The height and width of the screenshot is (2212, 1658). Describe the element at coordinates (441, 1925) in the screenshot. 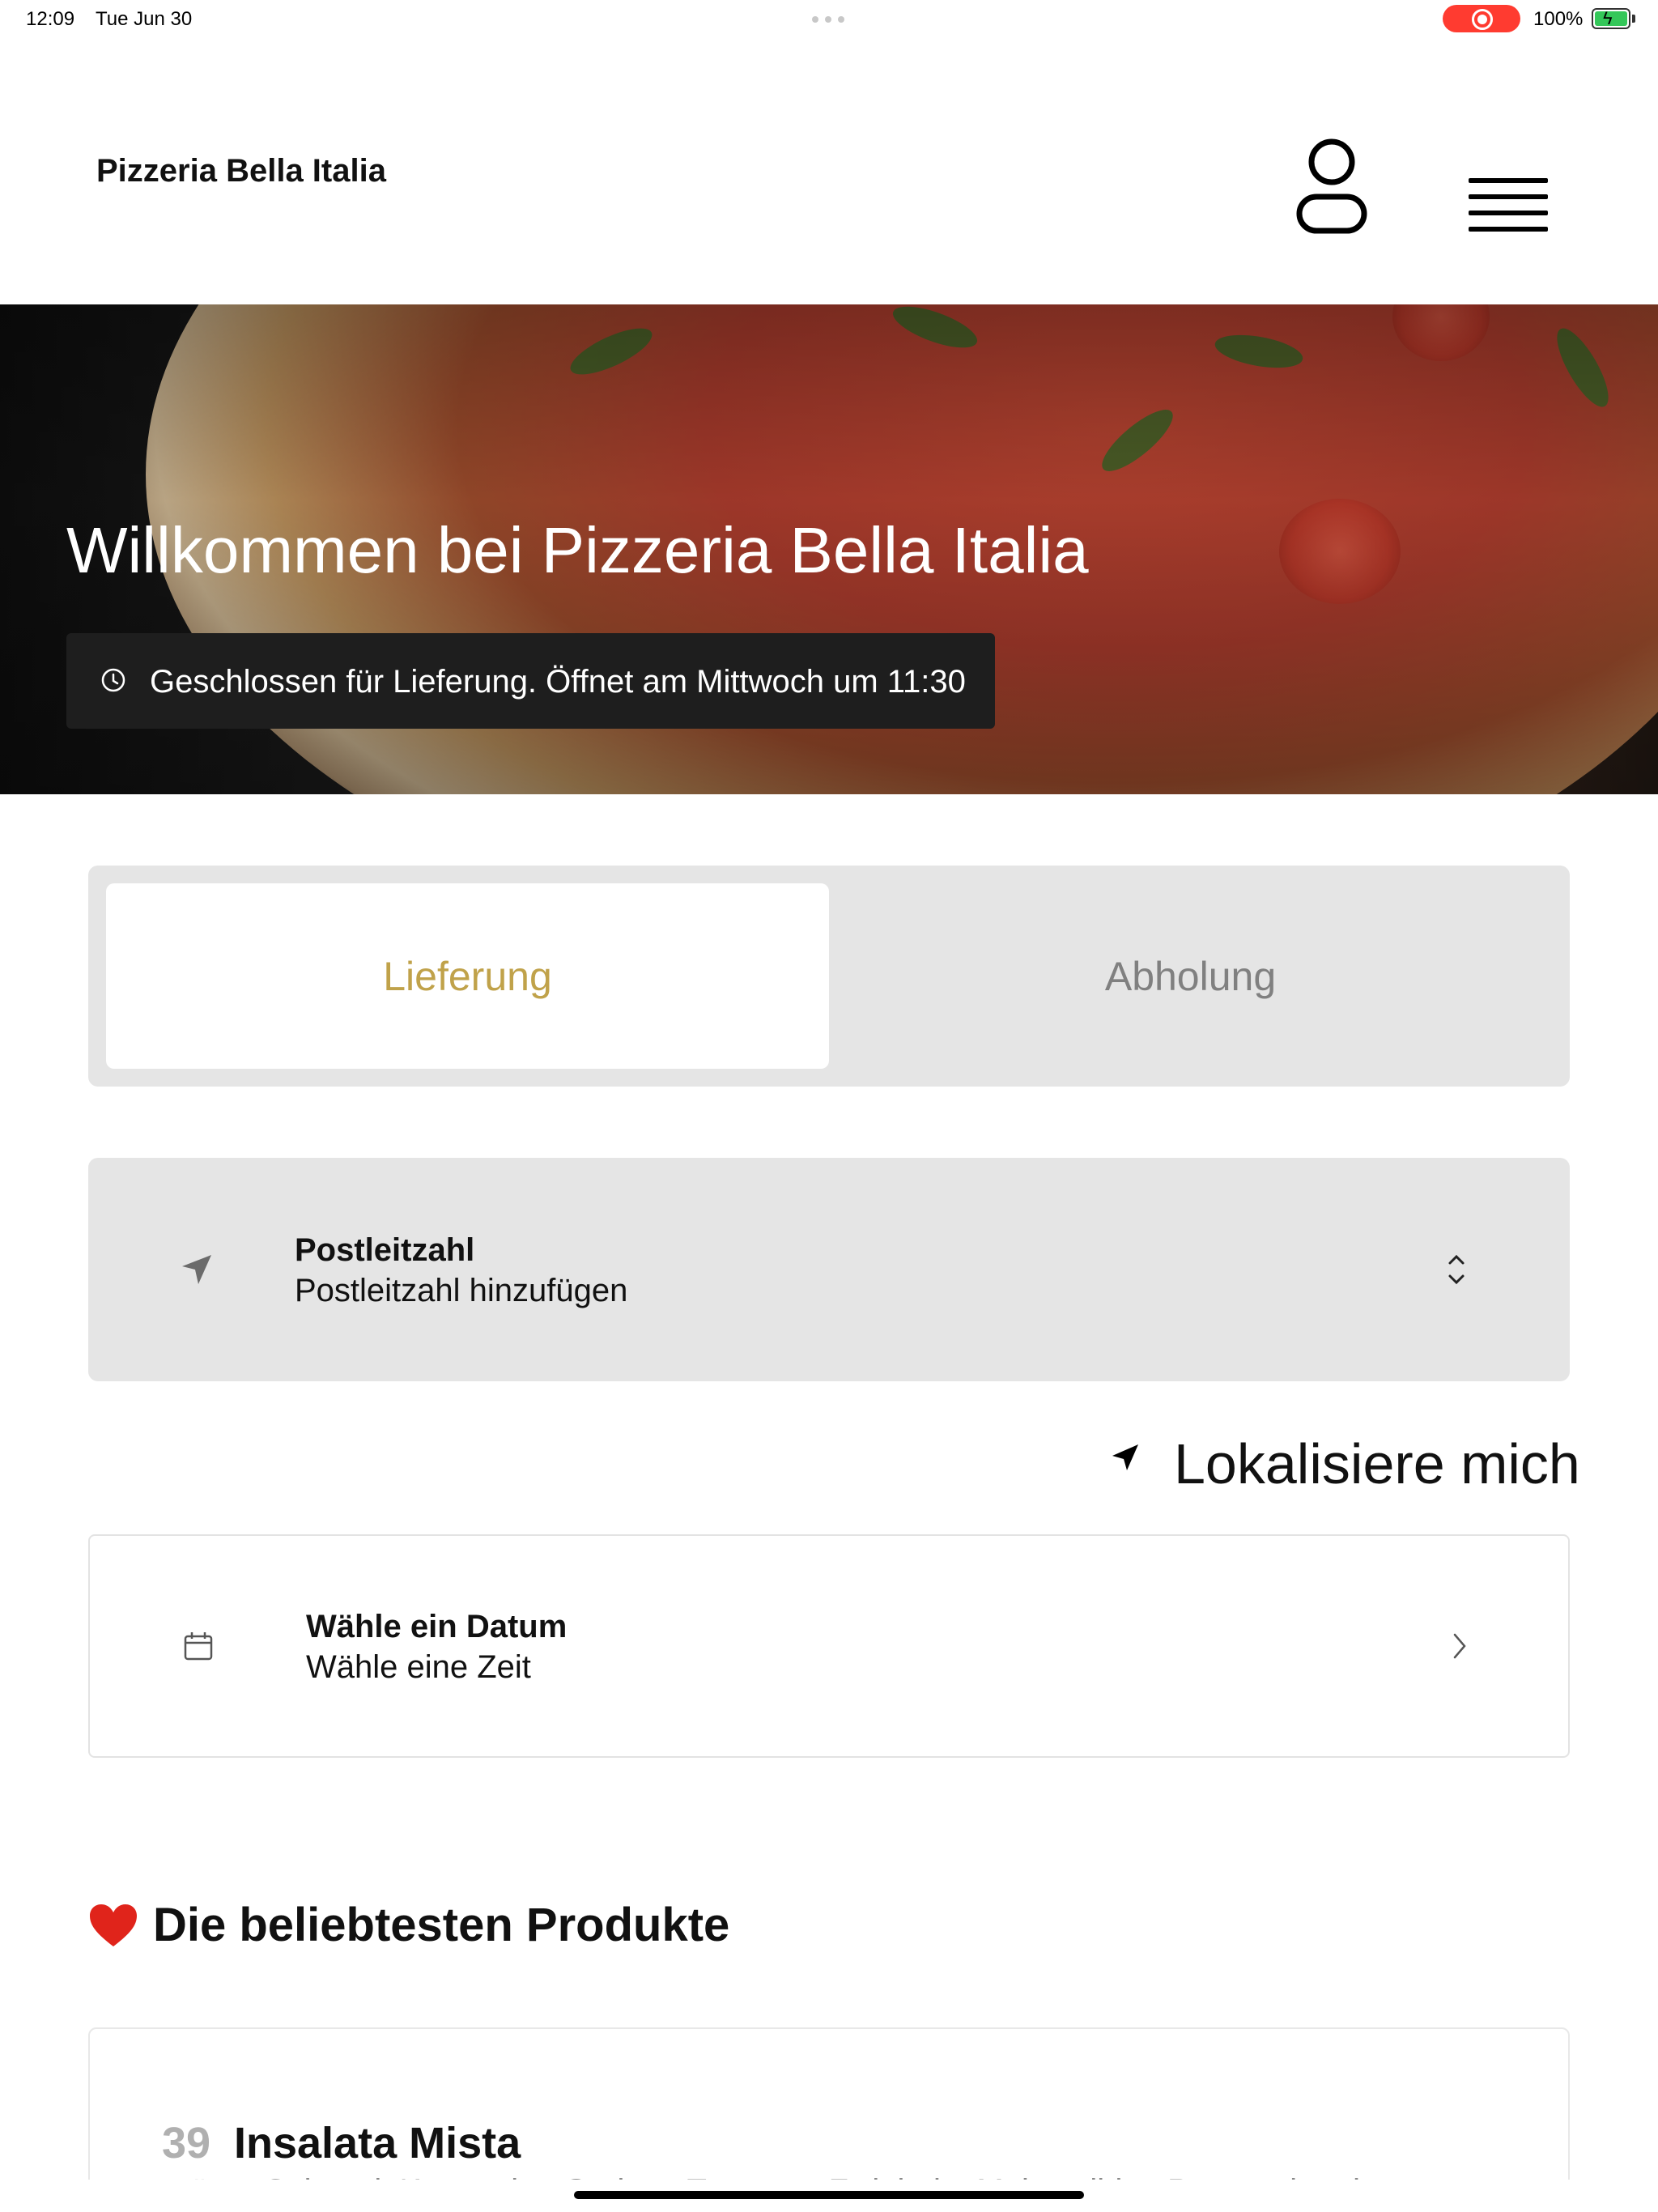

I see `popular-products-title: Die beliebtesten Produkte` at that location.